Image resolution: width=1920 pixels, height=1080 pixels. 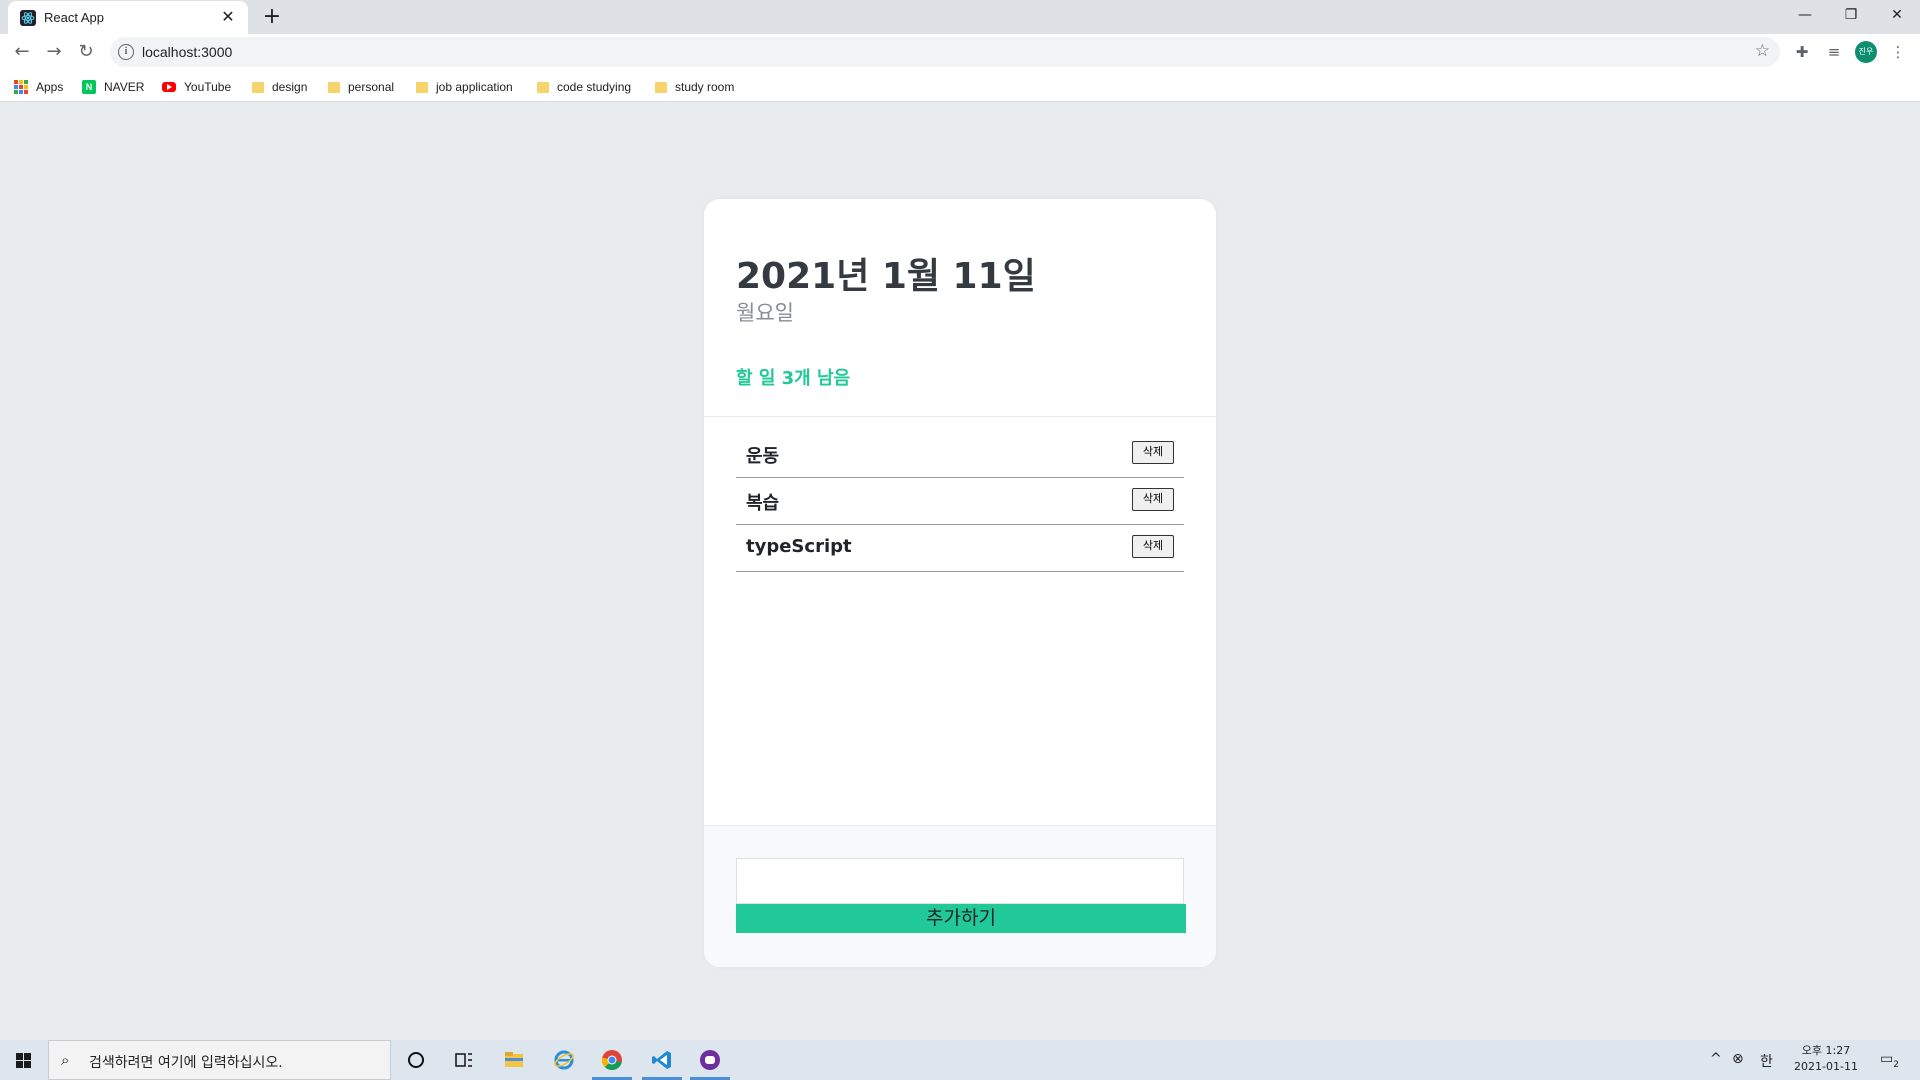 I want to click on cortana-button, so click(x=416, y=1060).